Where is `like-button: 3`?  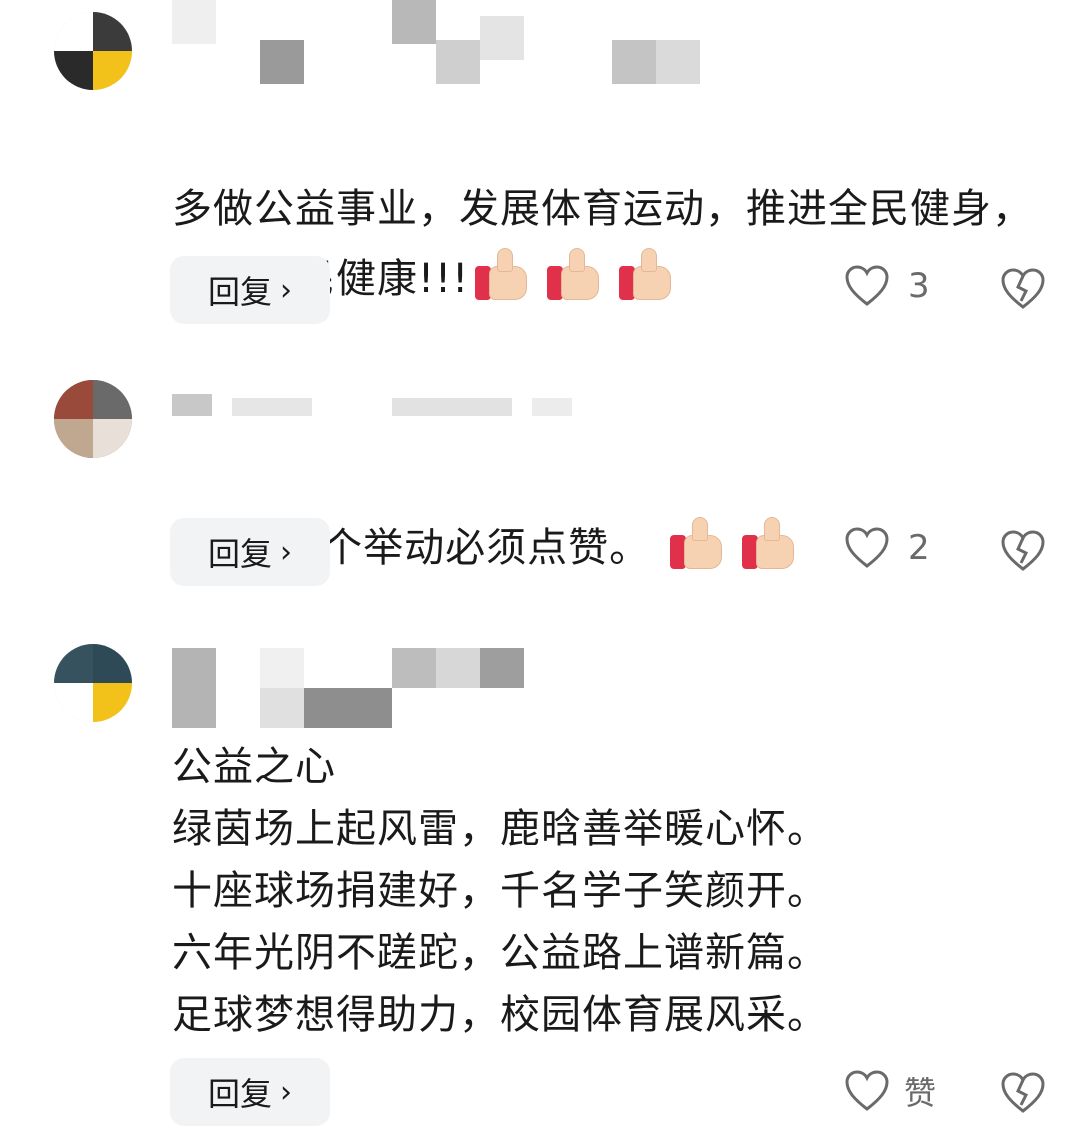
like-button: 3 is located at coordinates (887, 286).